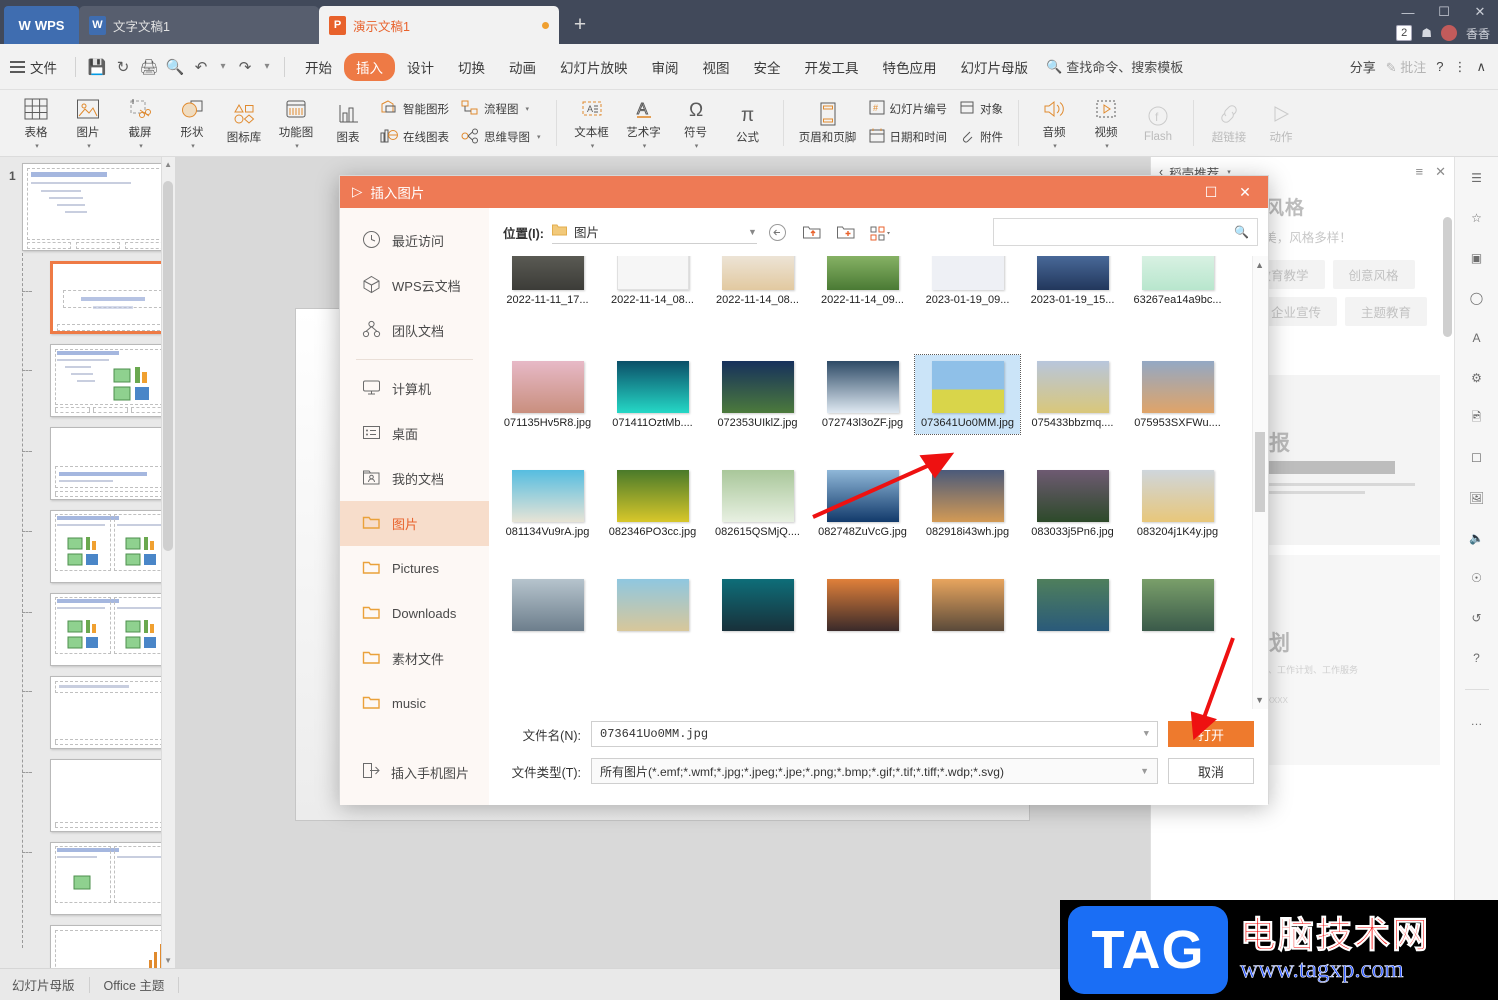  I want to click on new-folder-icon, so click(846, 232).